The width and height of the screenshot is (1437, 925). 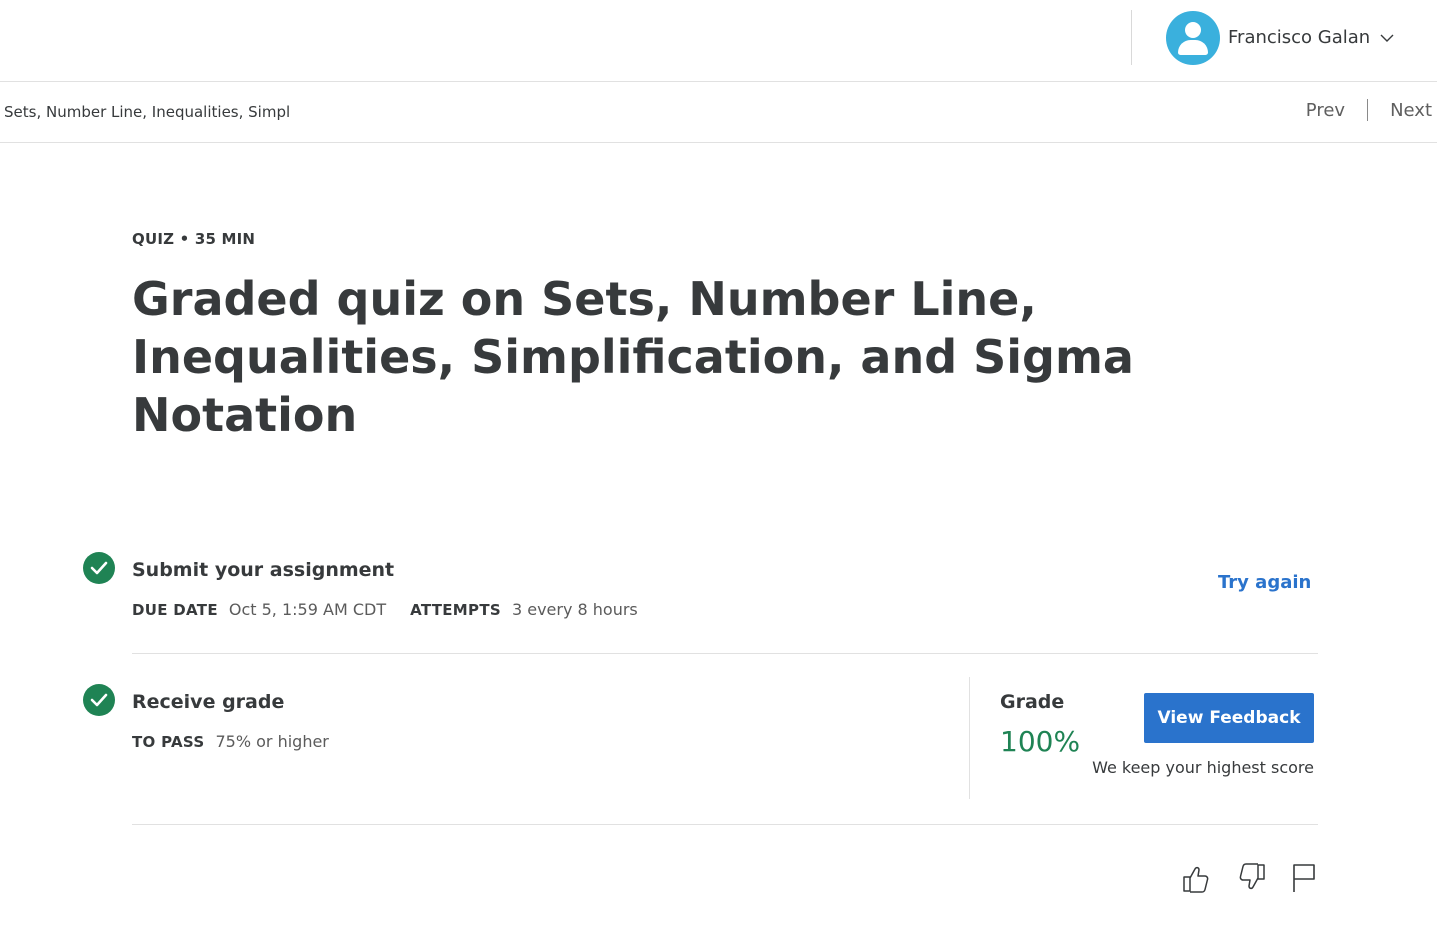 I want to click on attempts-label: ATTEMPTS, so click(x=455, y=609).